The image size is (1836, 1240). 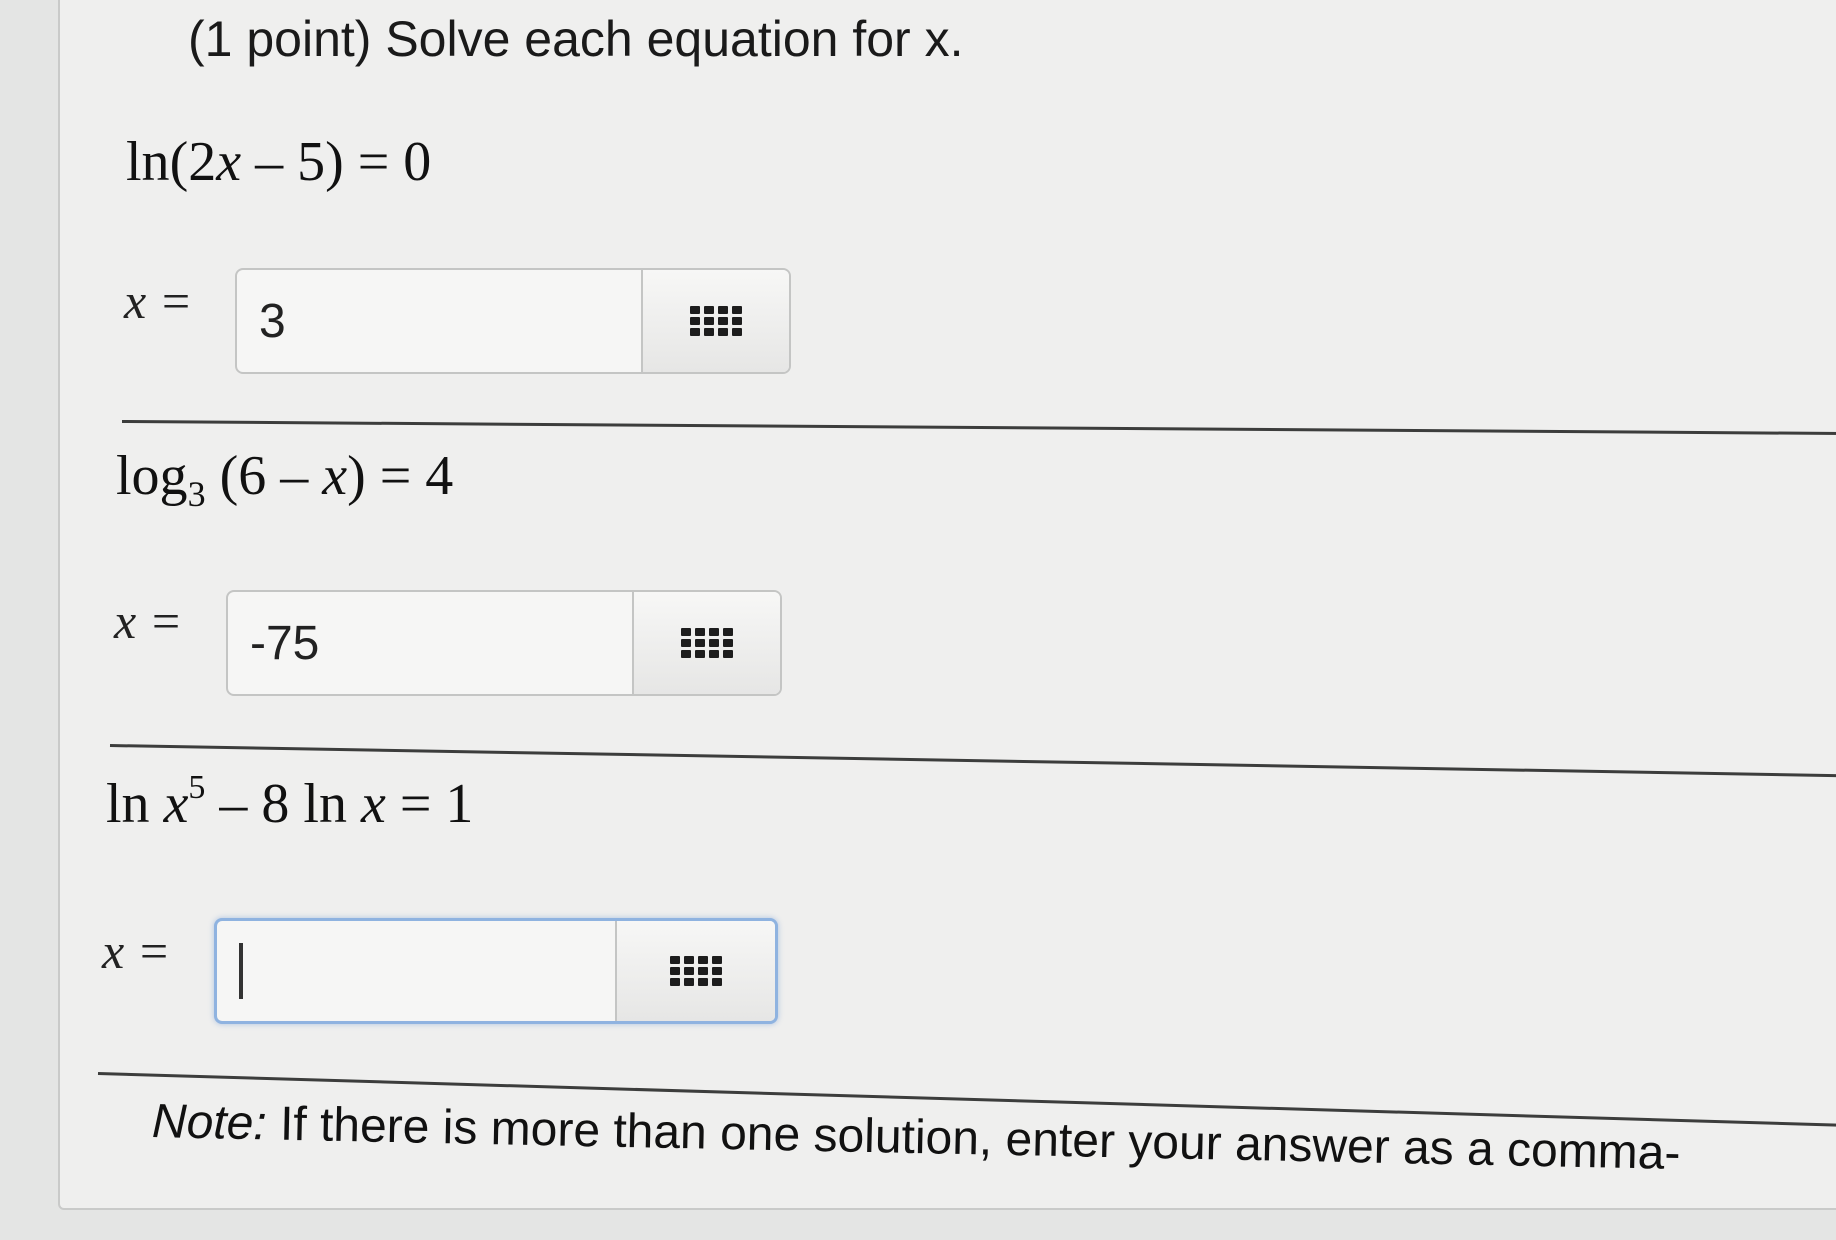 What do you see at coordinates (264, 476) in the screenshot?
I see `eq2-arg: (6 –` at bounding box center [264, 476].